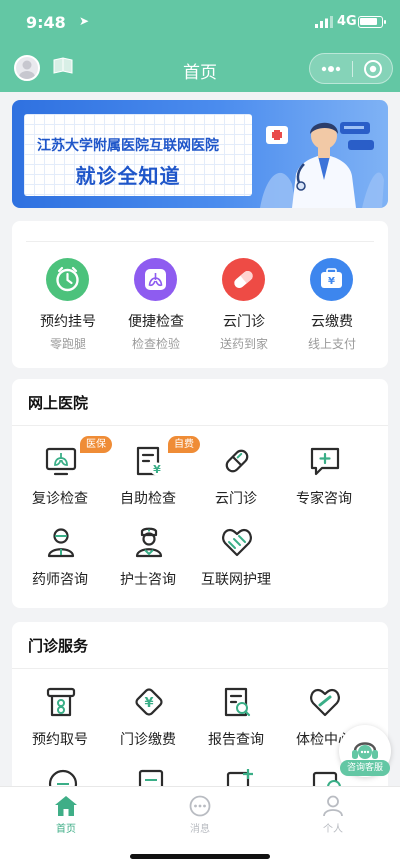  I want to click on ticket-pickup-item: 预约取号, so click(60, 721).